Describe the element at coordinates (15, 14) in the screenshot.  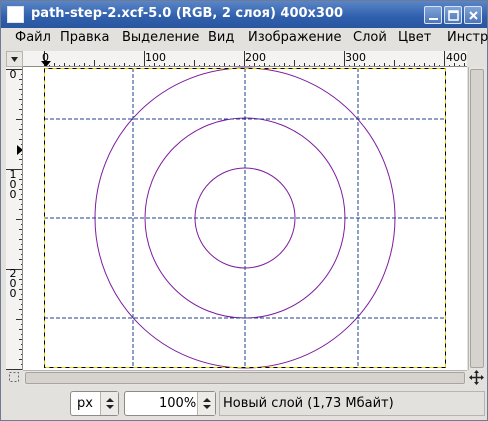
I see `app-icon` at that location.